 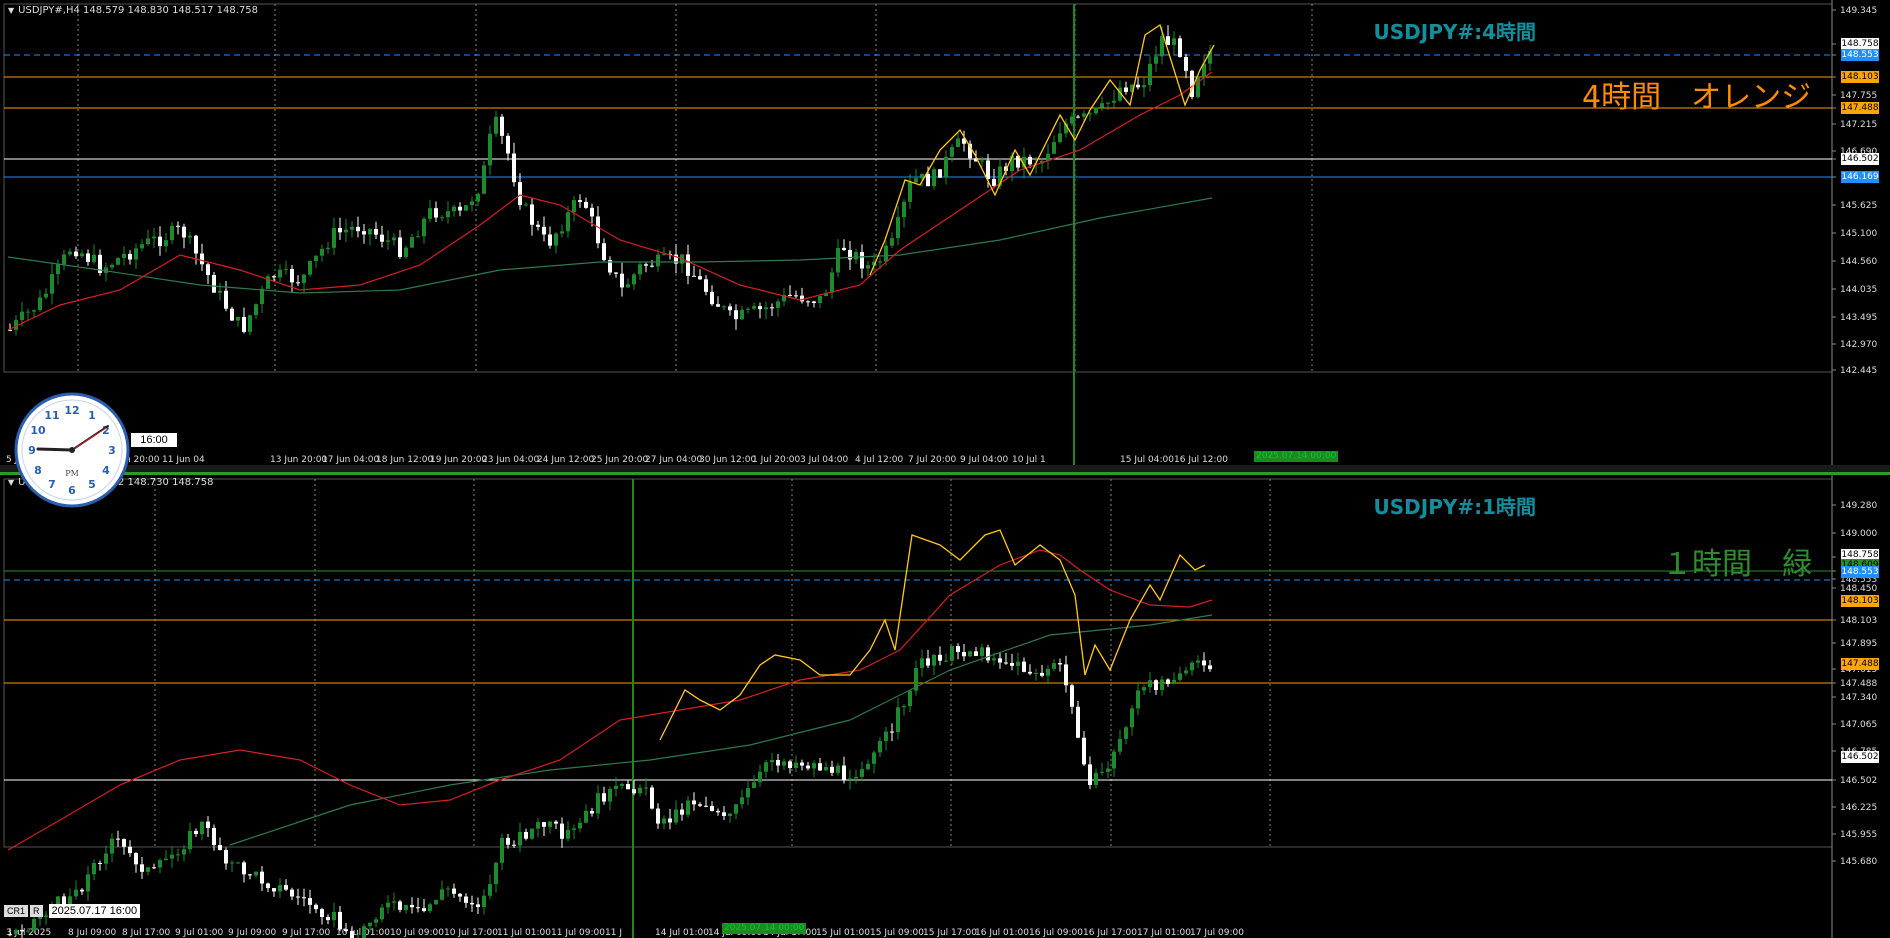 What do you see at coordinates (16, 911) in the screenshot?
I see `tab-cr1: CR1` at bounding box center [16, 911].